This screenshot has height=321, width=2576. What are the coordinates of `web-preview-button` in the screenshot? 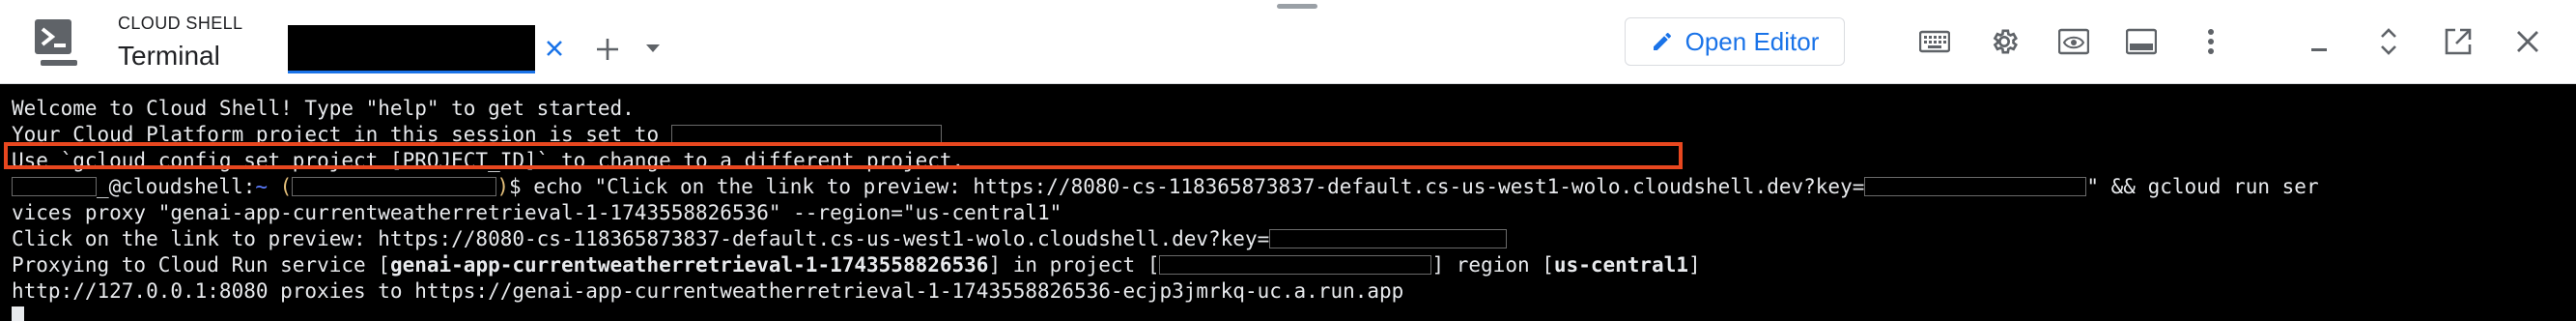 It's located at (2073, 41).